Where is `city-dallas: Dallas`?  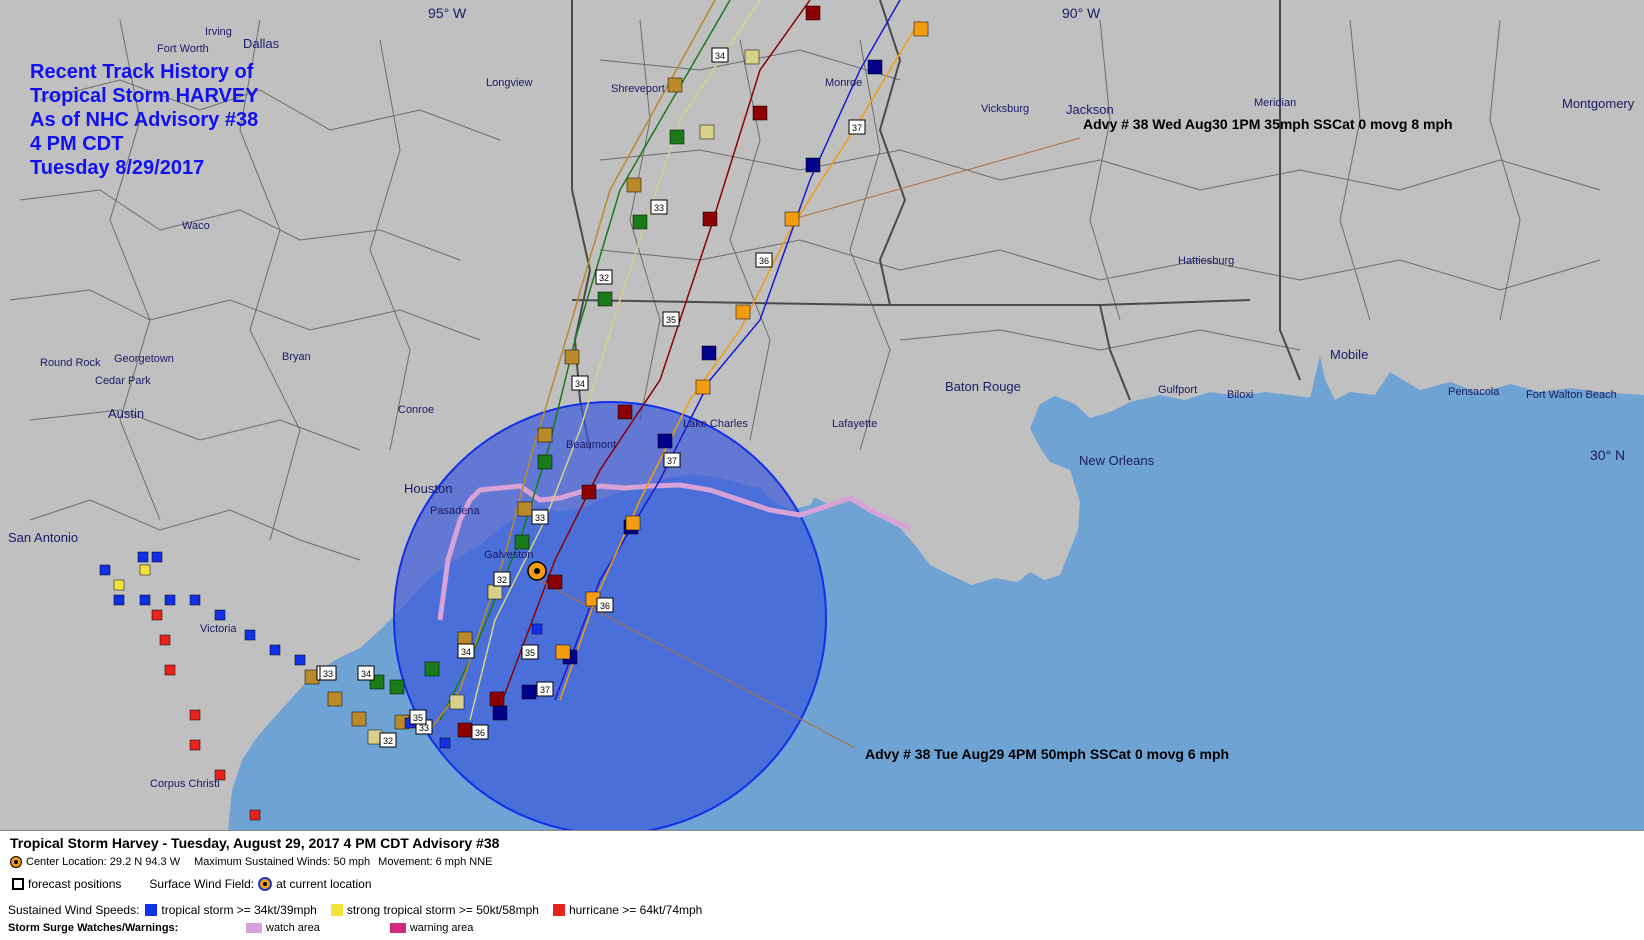
city-dallas: Dallas is located at coordinates (261, 43).